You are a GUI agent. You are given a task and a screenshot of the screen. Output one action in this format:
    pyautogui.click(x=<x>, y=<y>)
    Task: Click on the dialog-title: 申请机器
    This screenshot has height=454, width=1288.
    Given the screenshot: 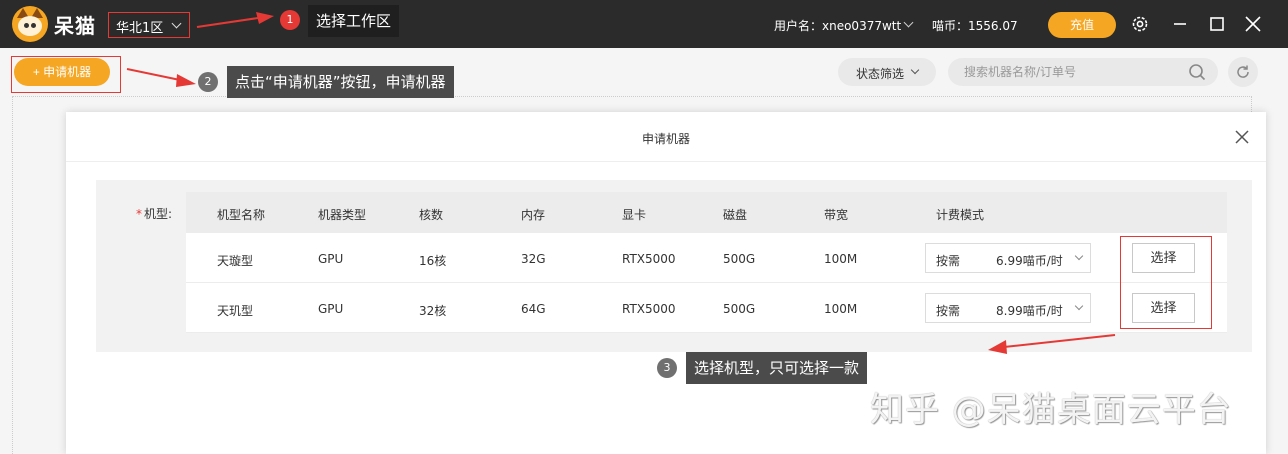 What is the action you would take?
    pyautogui.click(x=665, y=139)
    